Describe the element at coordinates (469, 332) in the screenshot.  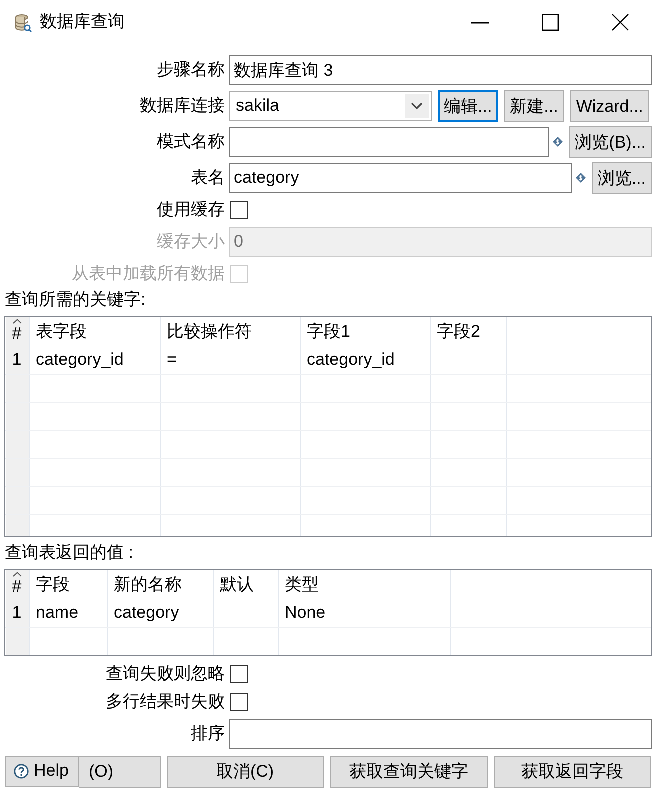
I see `column-header: 字段2` at that location.